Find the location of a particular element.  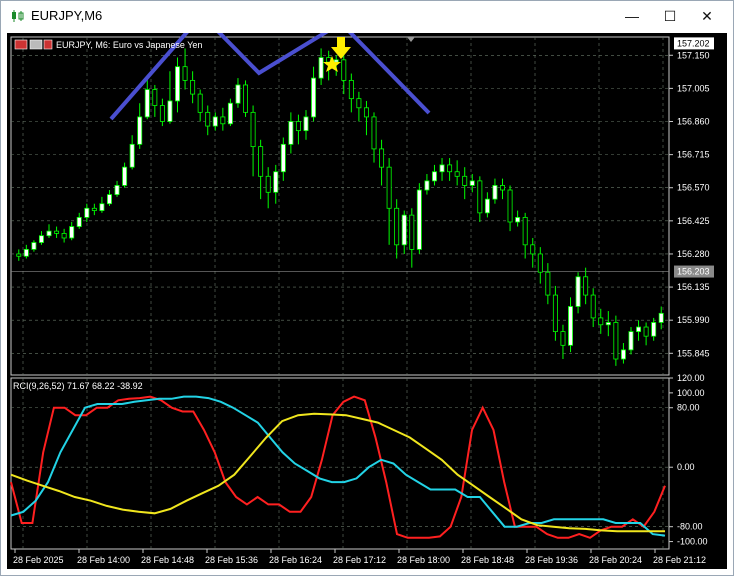

symbol-description: EURJPY, M6: Euro vs Japanese Yen is located at coordinates (129, 45).